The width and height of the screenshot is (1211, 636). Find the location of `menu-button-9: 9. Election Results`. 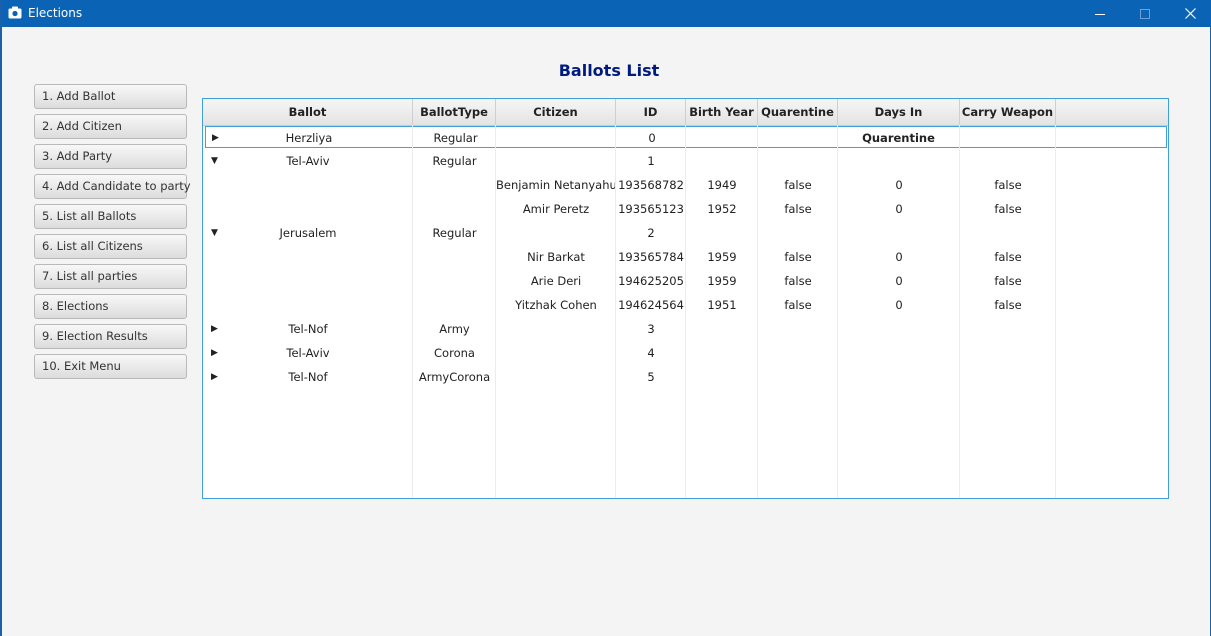

menu-button-9: 9. Election Results is located at coordinates (110, 336).